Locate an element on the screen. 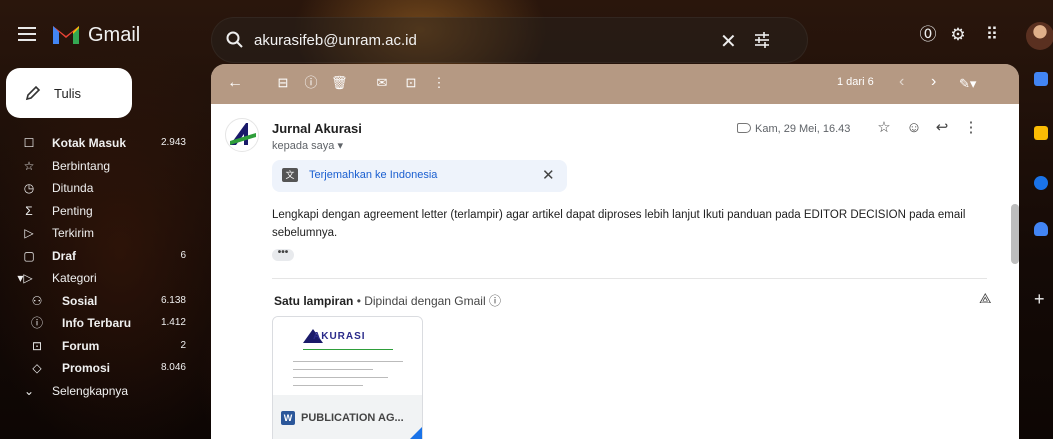  sidebar-item-drafts: ▢ Draf 6 is located at coordinates (100, 256).